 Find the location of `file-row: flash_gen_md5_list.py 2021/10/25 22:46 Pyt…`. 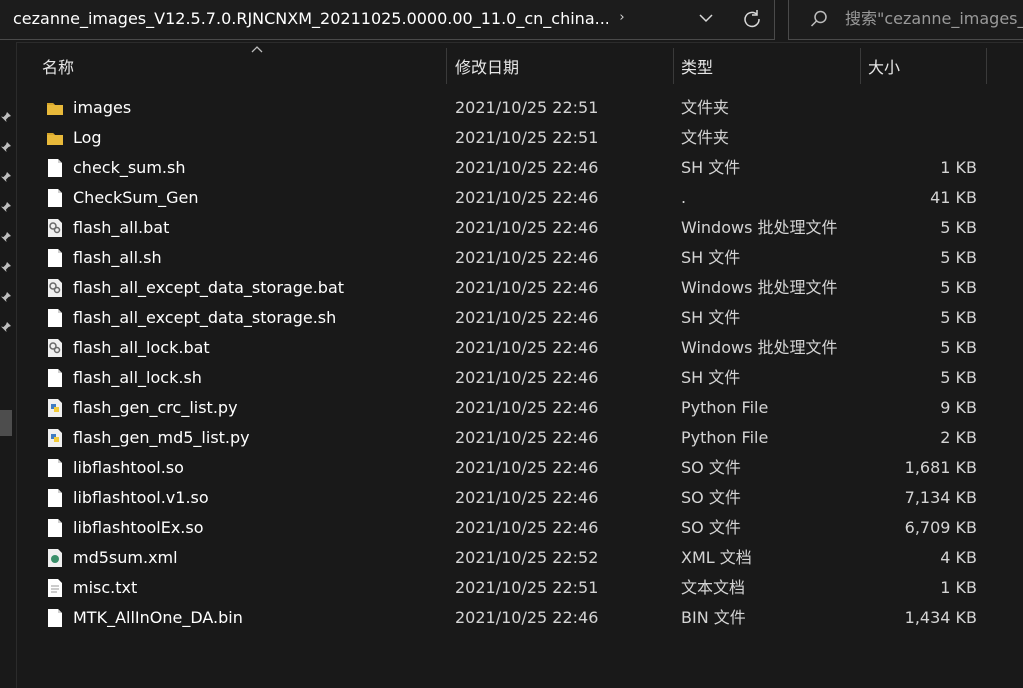

file-row: flash_gen_md5_list.py 2021/10/25 22:46 Pyt… is located at coordinates (520, 438).